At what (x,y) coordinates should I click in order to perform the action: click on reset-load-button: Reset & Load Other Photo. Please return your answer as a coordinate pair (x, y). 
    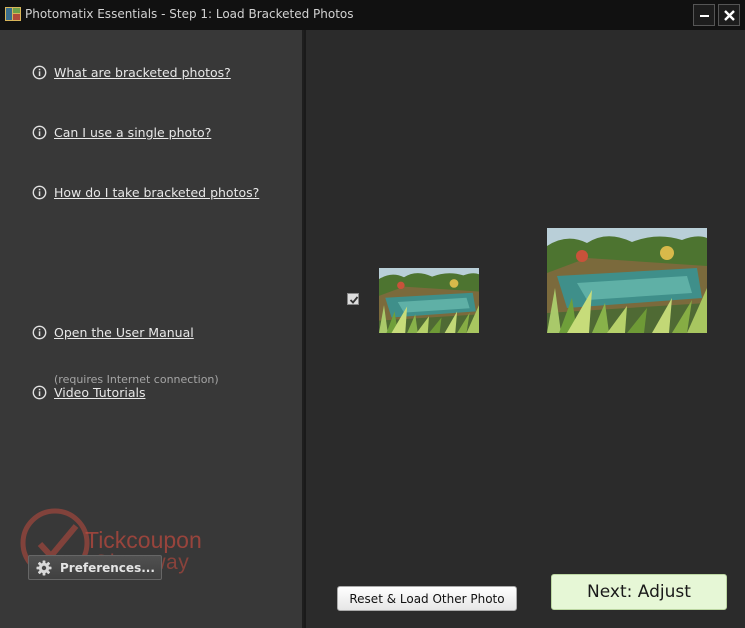
    Looking at the image, I should click on (427, 598).